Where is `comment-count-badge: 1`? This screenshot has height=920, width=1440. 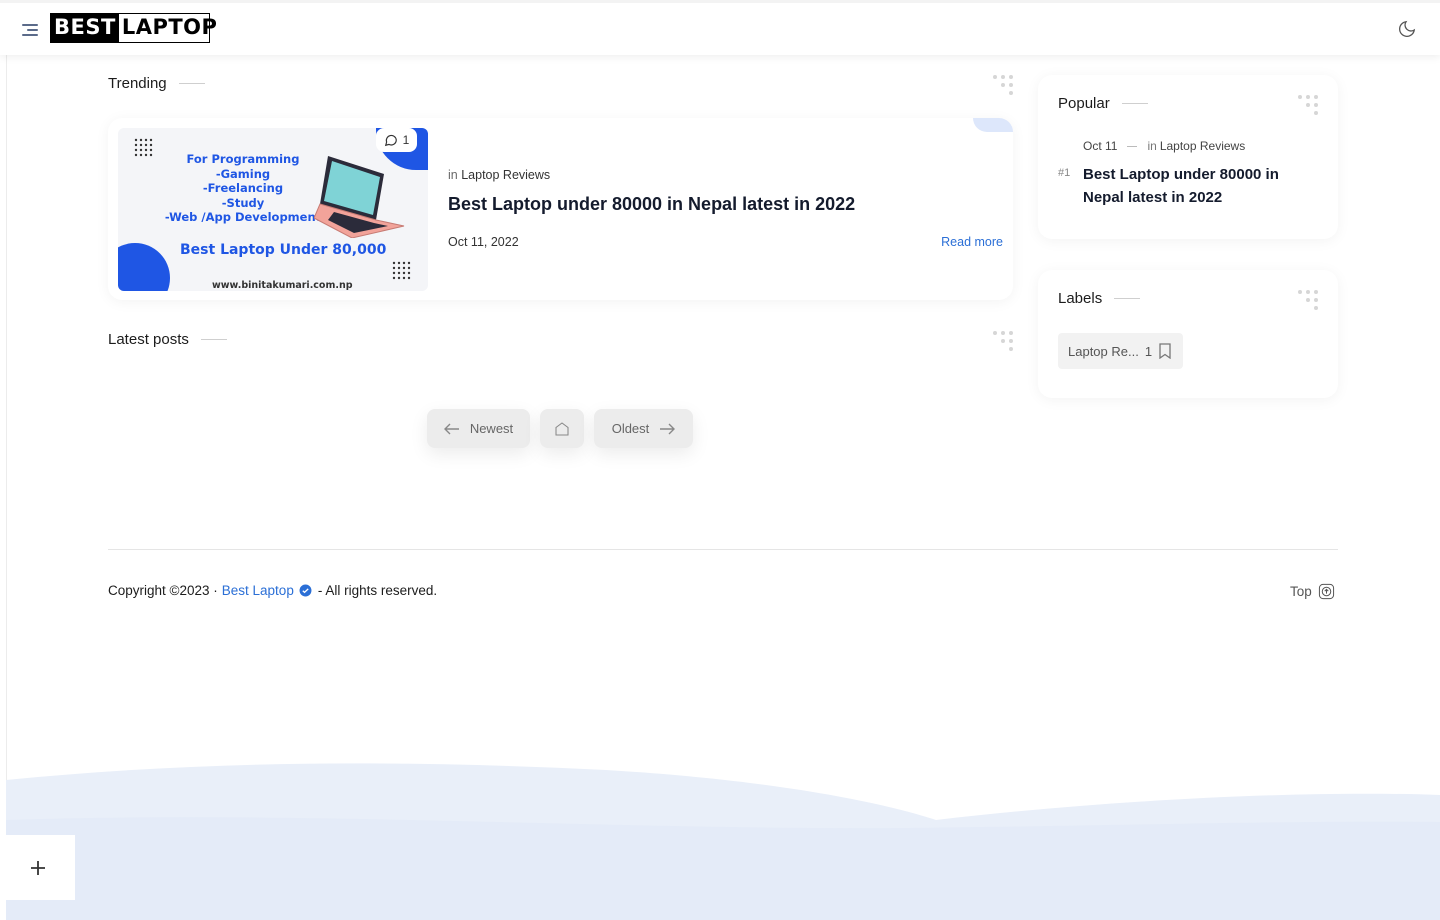
comment-count-badge: 1 is located at coordinates (396, 140).